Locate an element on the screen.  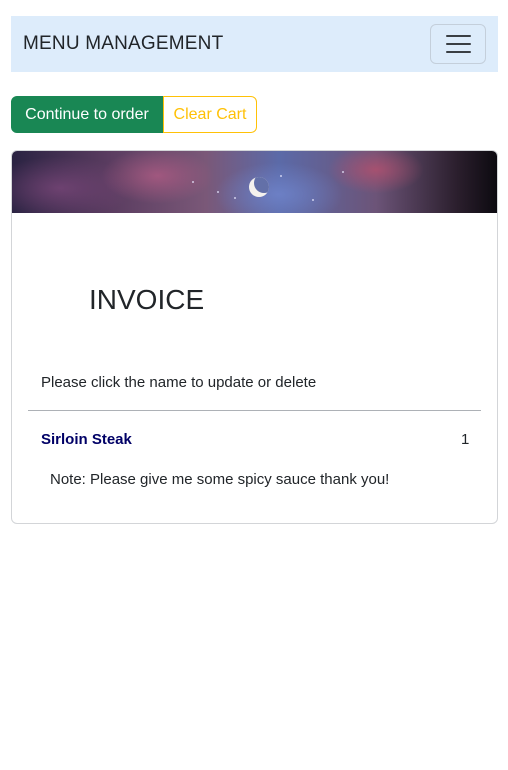
navbar: MENU MANAGEMENT is located at coordinates (254, 44).